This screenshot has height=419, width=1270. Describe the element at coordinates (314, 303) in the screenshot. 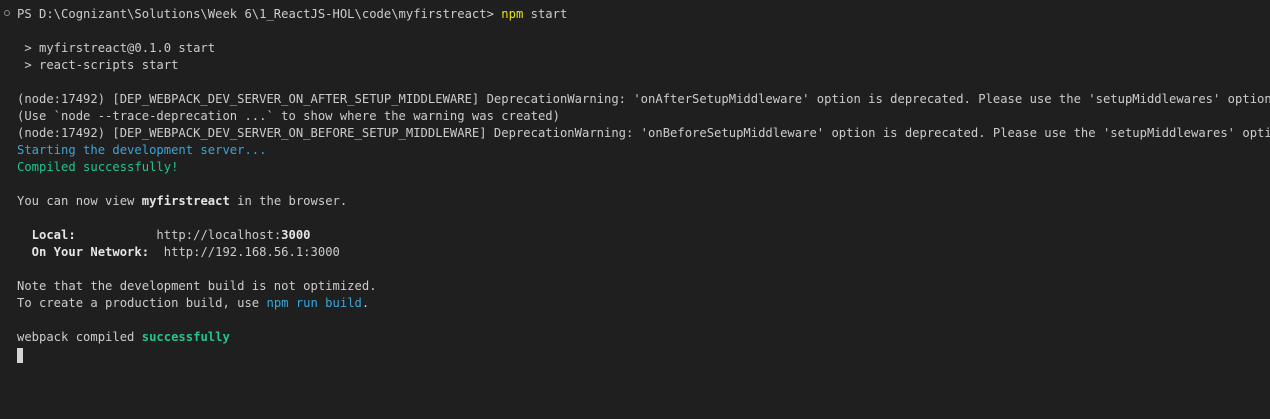

I see `build-command: npm run build` at that location.